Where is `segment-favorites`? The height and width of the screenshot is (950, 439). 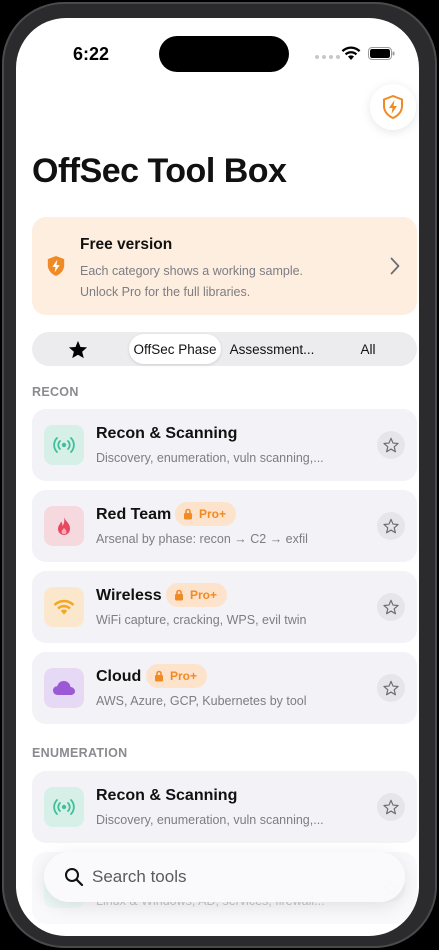 segment-favorites is located at coordinates (78, 349).